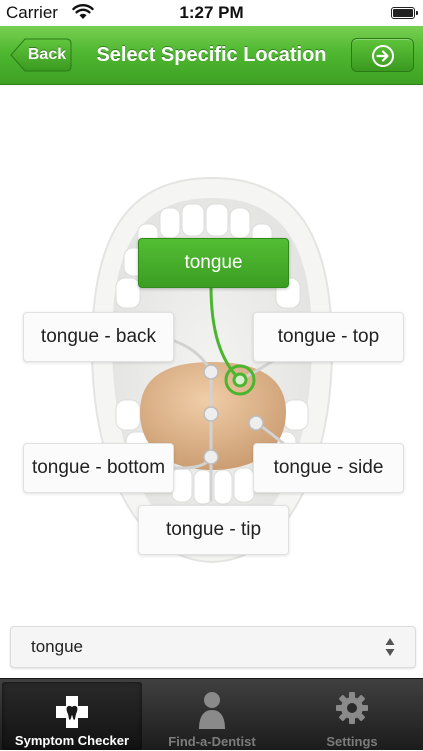 The image size is (423, 751). Describe the element at coordinates (47, 54) in the screenshot. I see `back-button-label: Back` at that location.